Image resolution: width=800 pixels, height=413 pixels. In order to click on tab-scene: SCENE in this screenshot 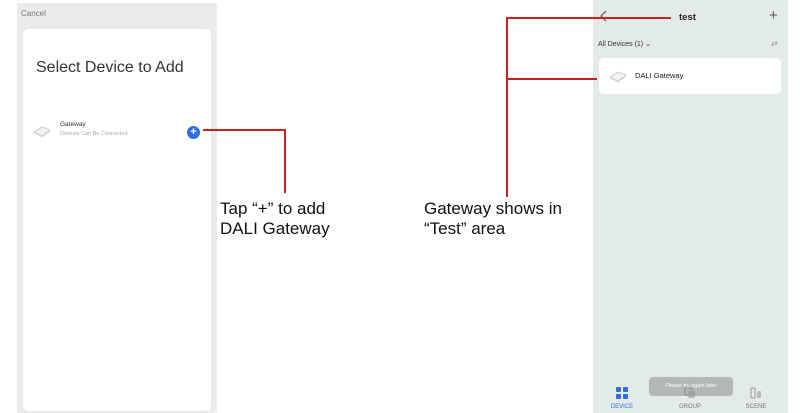, I will do `click(756, 395)`.